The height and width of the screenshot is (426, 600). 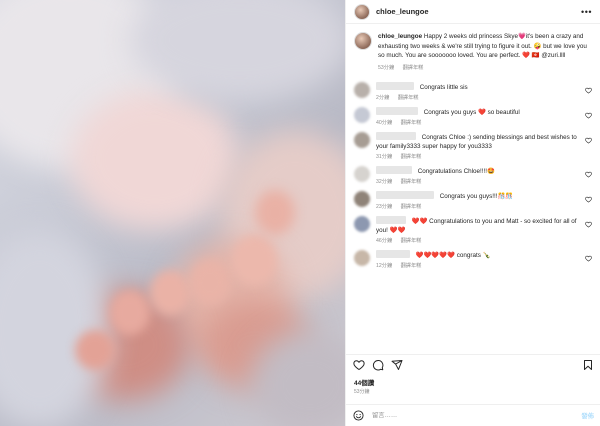 I want to click on post-header: chloe_leungoe •••, so click(x=473, y=12).